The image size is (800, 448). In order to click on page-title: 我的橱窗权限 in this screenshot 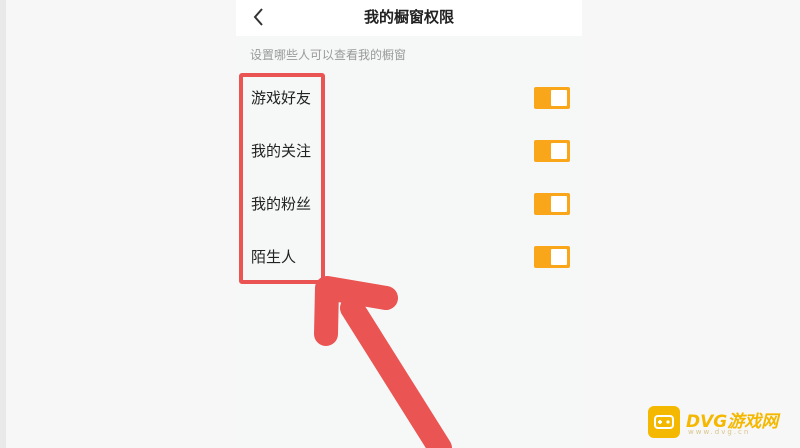, I will do `click(408, 17)`.